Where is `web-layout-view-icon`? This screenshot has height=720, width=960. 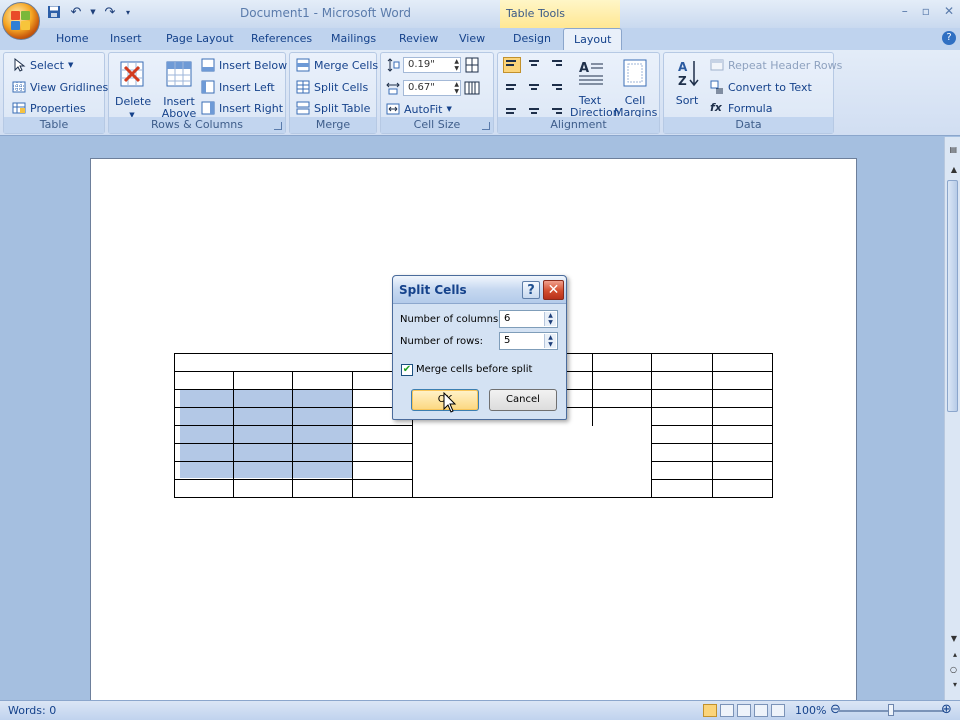
web-layout-view-icon is located at coordinates (744, 710).